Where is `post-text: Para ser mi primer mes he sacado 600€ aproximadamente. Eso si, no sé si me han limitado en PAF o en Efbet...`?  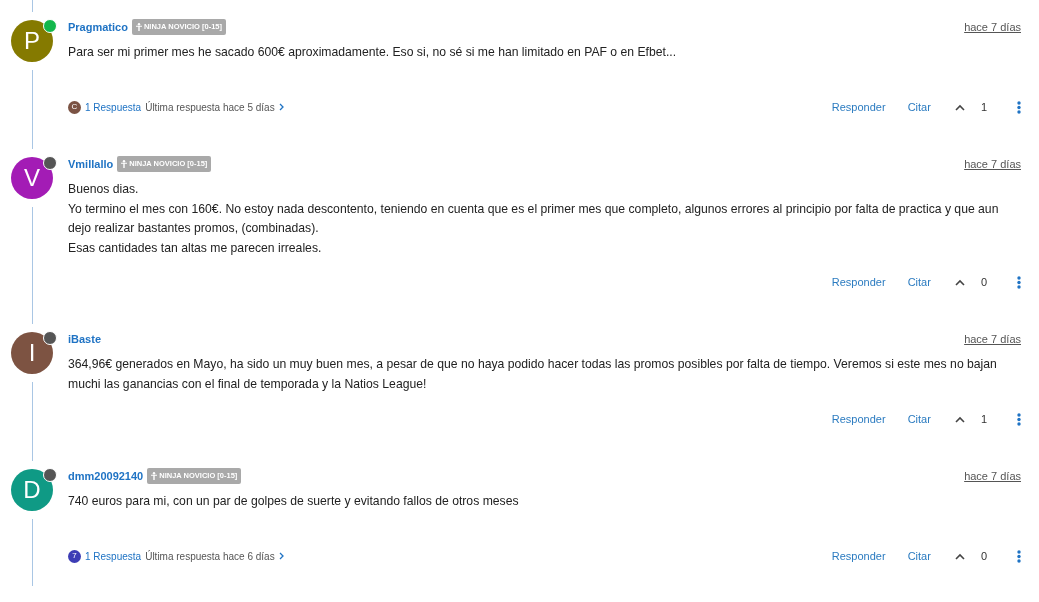
post-text: Para ser mi primer mes he sacado 600€ aproximadamente. Eso si, no sé si me han limitado en PAF o en Efbet... is located at coordinates (373, 52).